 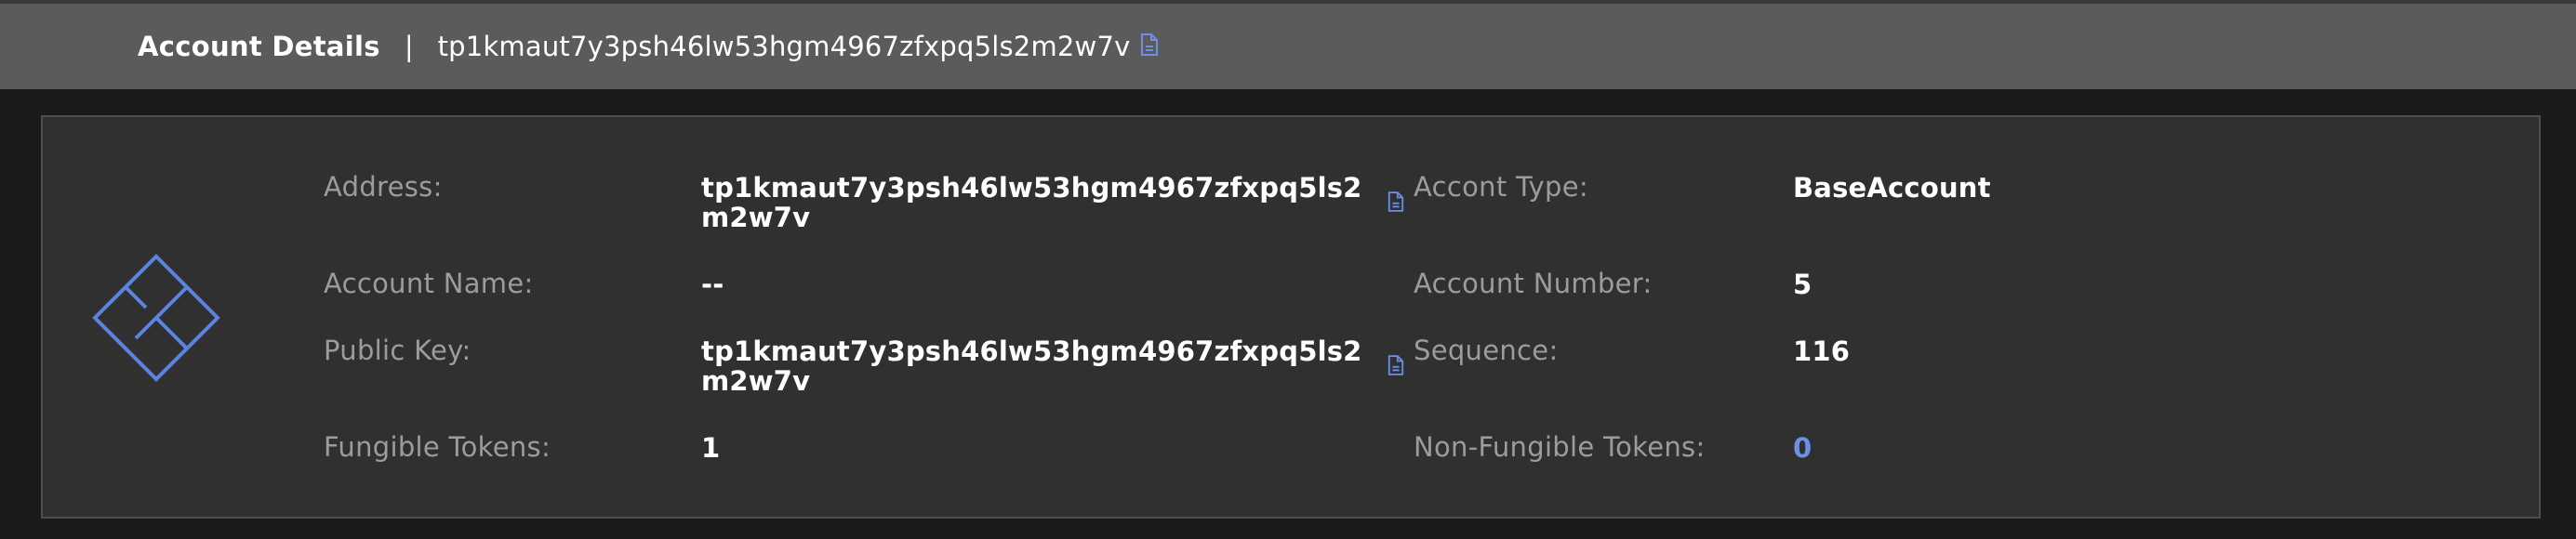 I want to click on fungible-tokens-label: Fungible Tokens:, so click(x=437, y=447).